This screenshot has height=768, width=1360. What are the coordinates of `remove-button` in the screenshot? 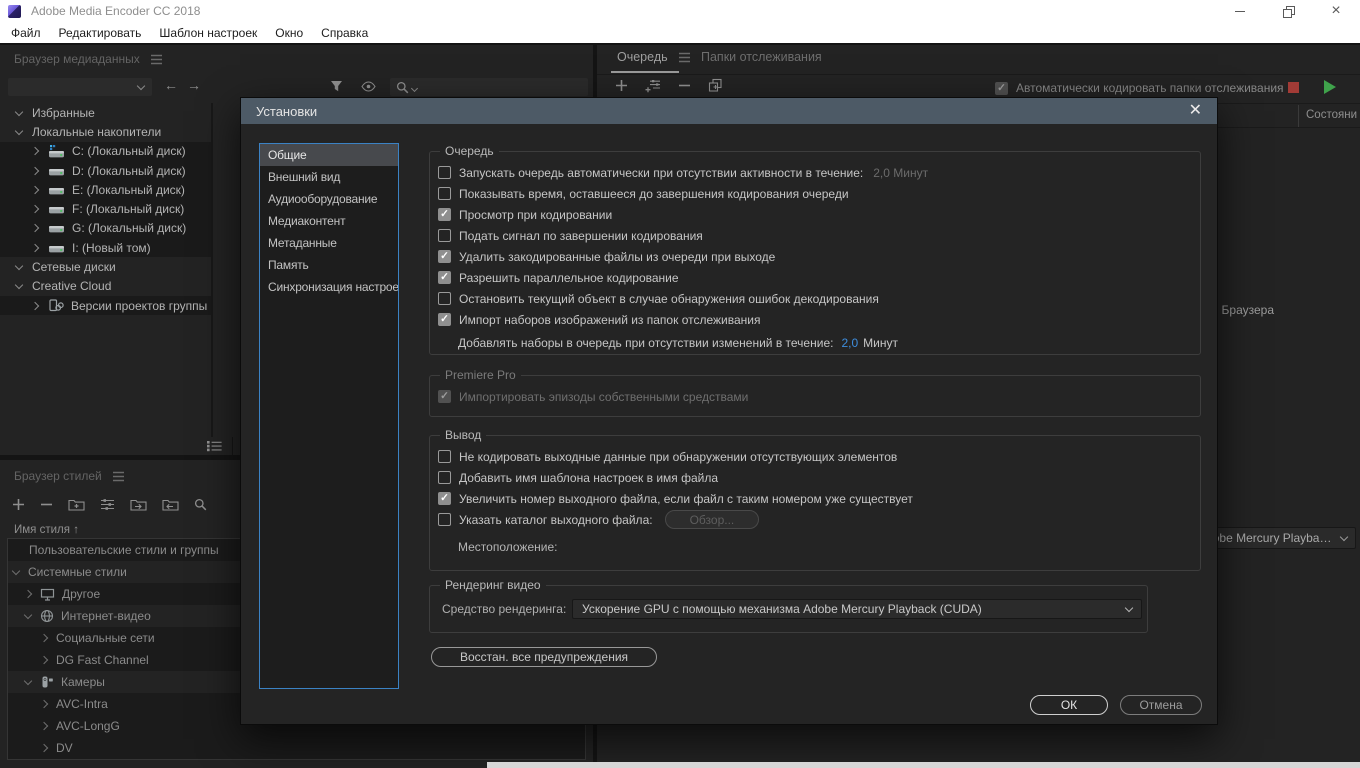 It's located at (684, 85).